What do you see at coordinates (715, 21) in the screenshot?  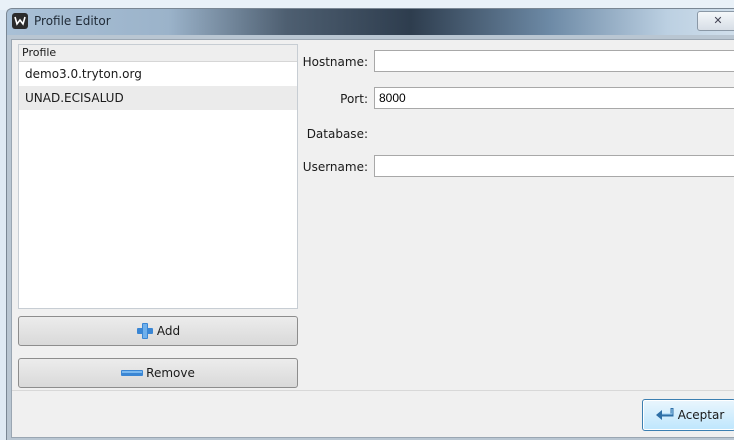 I see `close-button: ✕` at bounding box center [715, 21].